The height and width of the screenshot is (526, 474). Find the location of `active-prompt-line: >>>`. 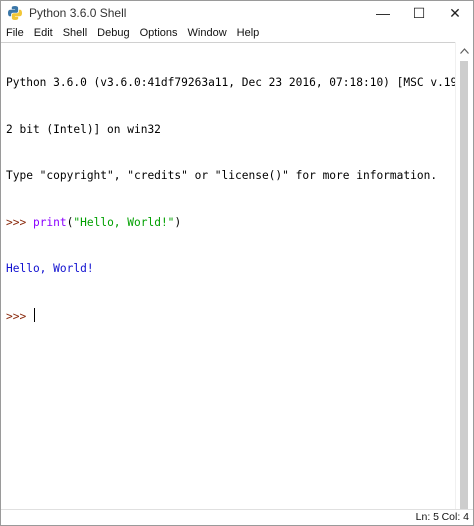

active-prompt-line: >>> is located at coordinates (231, 315).